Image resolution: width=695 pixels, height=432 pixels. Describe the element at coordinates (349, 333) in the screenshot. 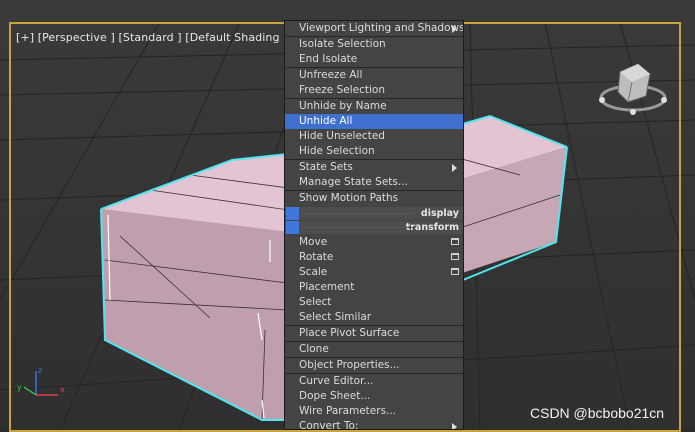

I see `menu-item-label: Place Pivot Surface` at that location.